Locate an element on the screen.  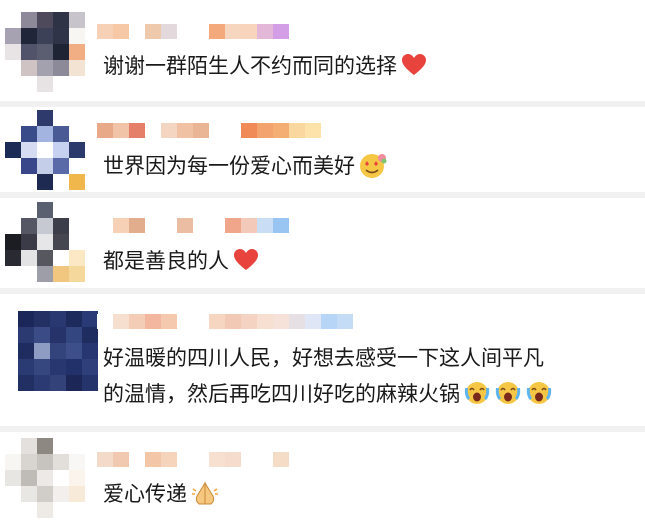
comment-text: 都是善良的人 is located at coordinates (181, 261).